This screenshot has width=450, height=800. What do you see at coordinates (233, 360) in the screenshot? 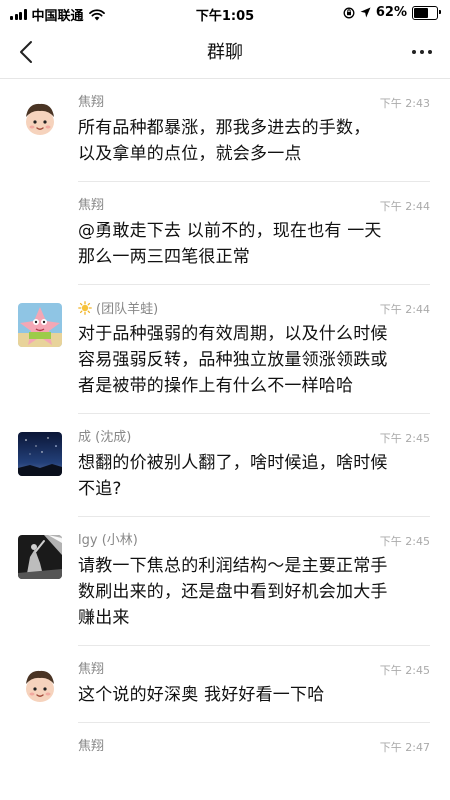
I see `message-line: 容易强弱反转，品种独立放量领涨领跌或` at bounding box center [233, 360].